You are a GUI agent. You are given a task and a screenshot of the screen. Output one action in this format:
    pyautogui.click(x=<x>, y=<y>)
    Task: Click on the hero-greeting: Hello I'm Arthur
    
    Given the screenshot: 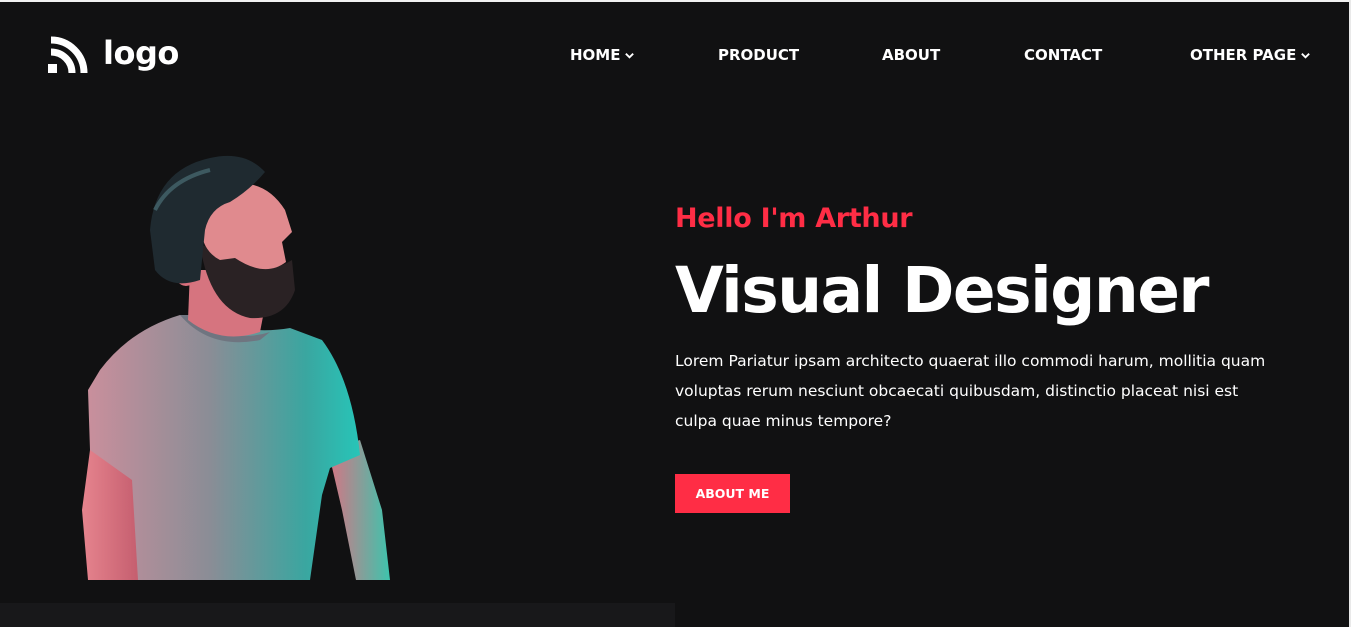 What is the action you would take?
    pyautogui.click(x=794, y=218)
    